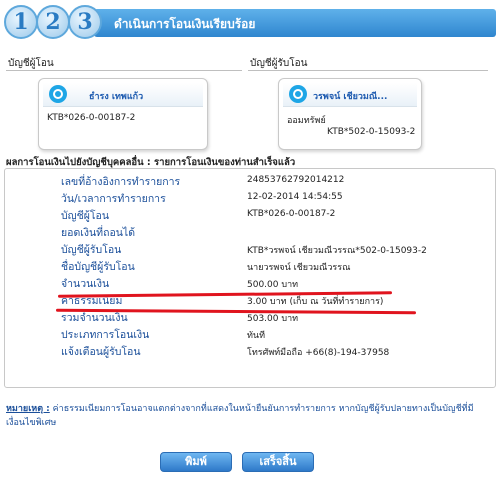 Image resolution: width=500 pixels, height=480 pixels. What do you see at coordinates (196, 462) in the screenshot?
I see `print-button: พิมพ์` at bounding box center [196, 462].